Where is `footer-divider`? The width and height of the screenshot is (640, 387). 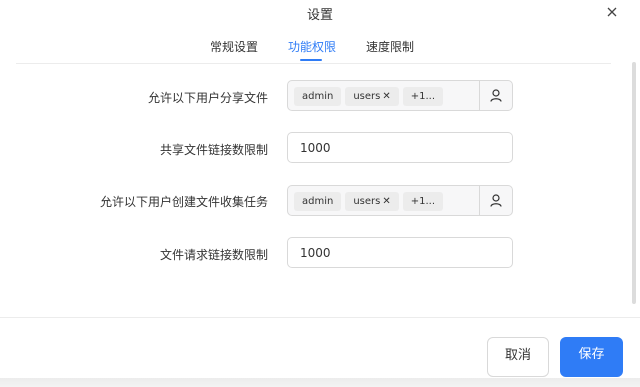
footer-divider is located at coordinates (320, 317).